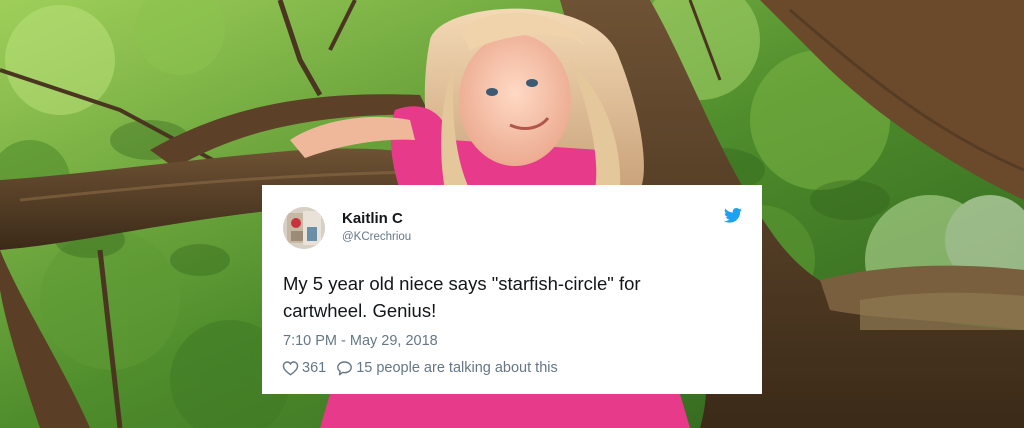  Describe the element at coordinates (290, 368) in the screenshot. I see `heart-outline-icon` at that location.